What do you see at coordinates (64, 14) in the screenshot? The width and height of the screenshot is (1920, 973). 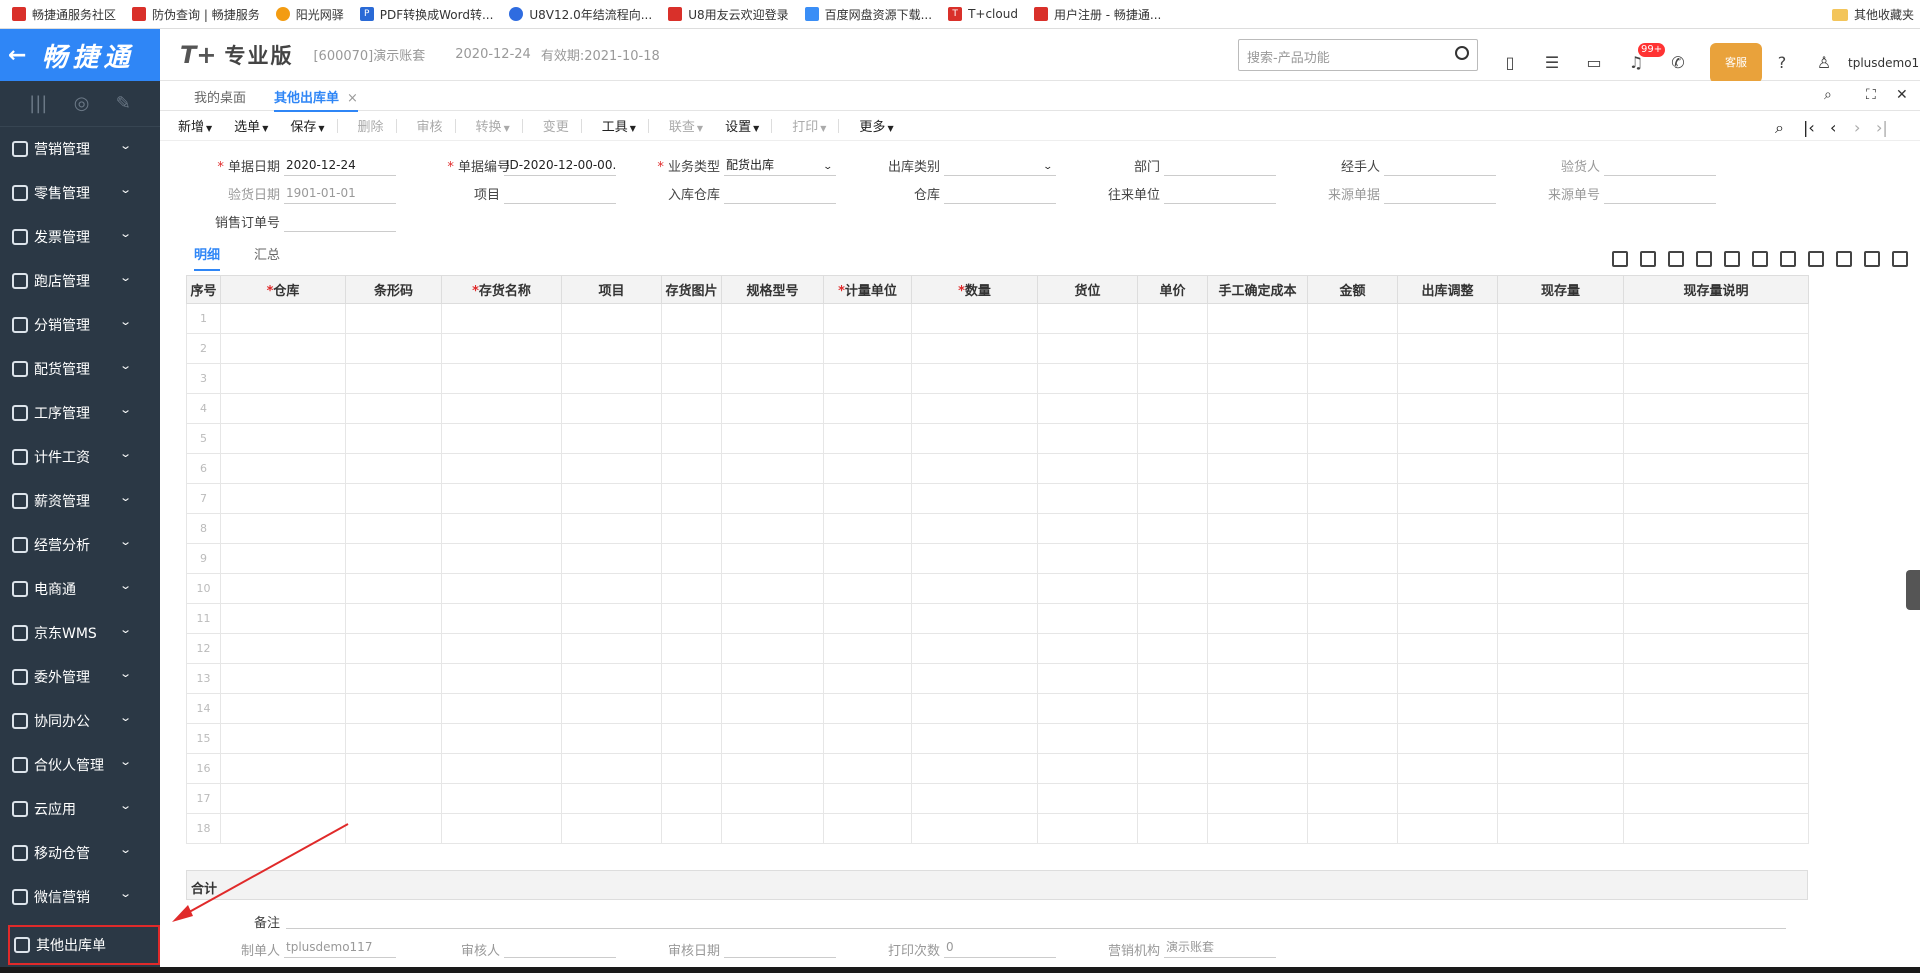 I see `bookmark-item: 畅捷通服务社区` at bounding box center [64, 14].